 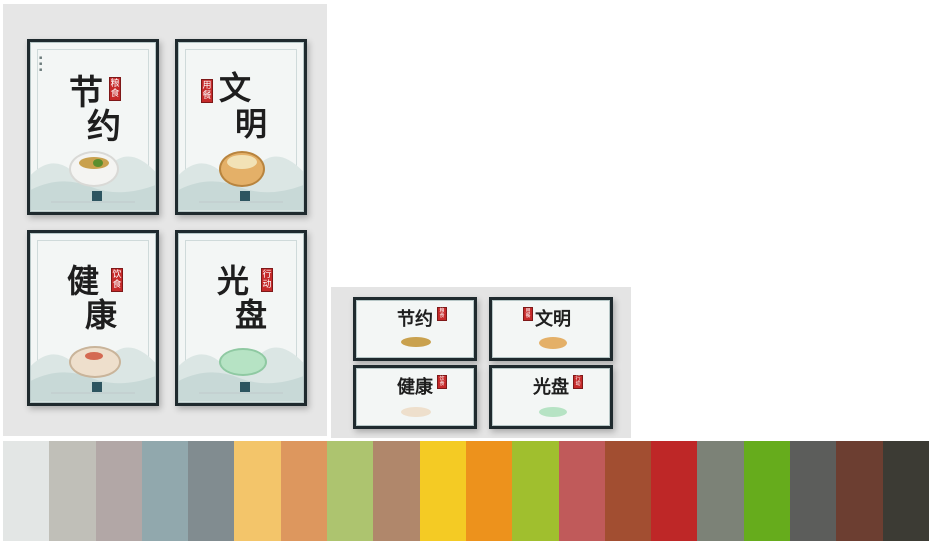 I want to click on title-text: 健康, so click(x=415, y=387).